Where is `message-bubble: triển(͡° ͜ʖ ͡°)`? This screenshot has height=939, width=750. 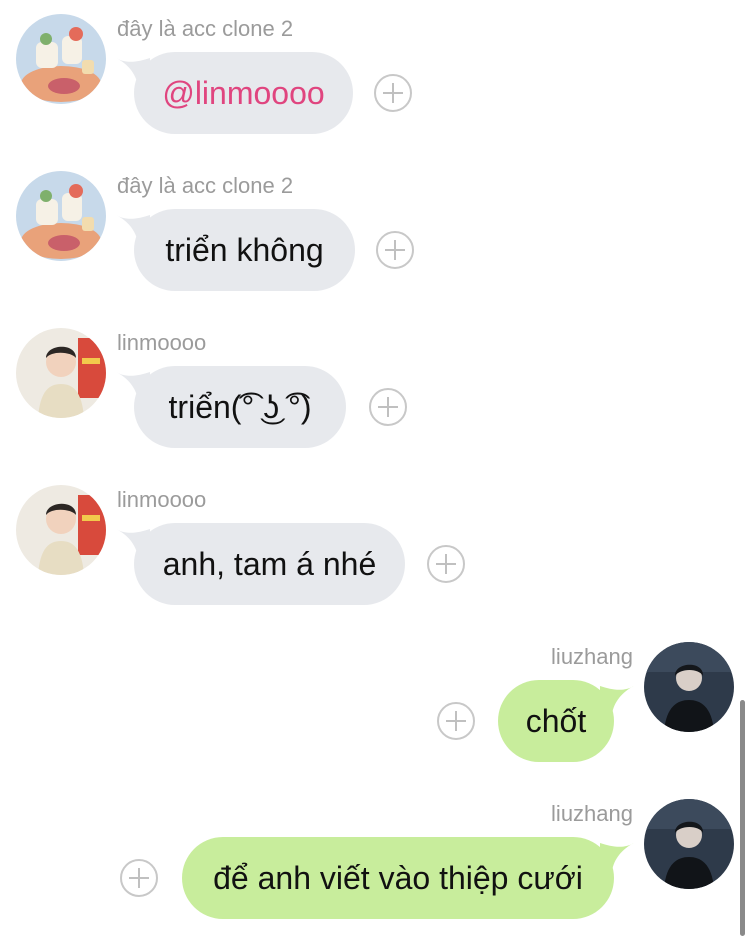
message-bubble: triển(͡° ͜ʖ ͡°) is located at coordinates (240, 407).